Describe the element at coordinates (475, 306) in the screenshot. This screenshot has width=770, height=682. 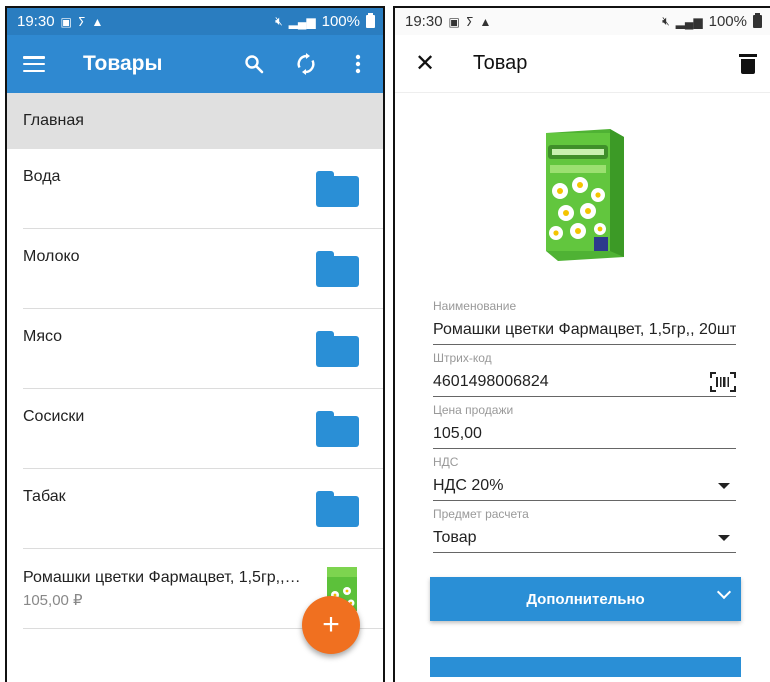
I see `name-label: Наименование` at that location.